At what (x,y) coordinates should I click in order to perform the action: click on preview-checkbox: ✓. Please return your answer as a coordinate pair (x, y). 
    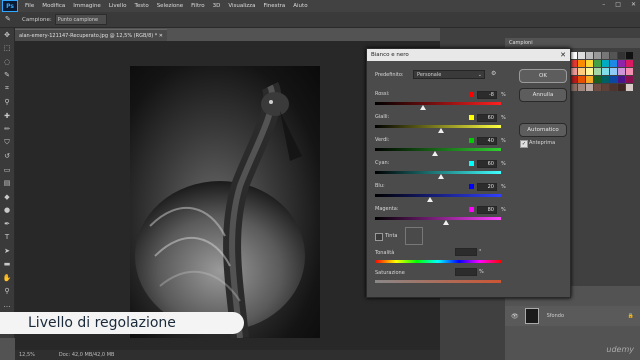
    Looking at the image, I should click on (524, 144).